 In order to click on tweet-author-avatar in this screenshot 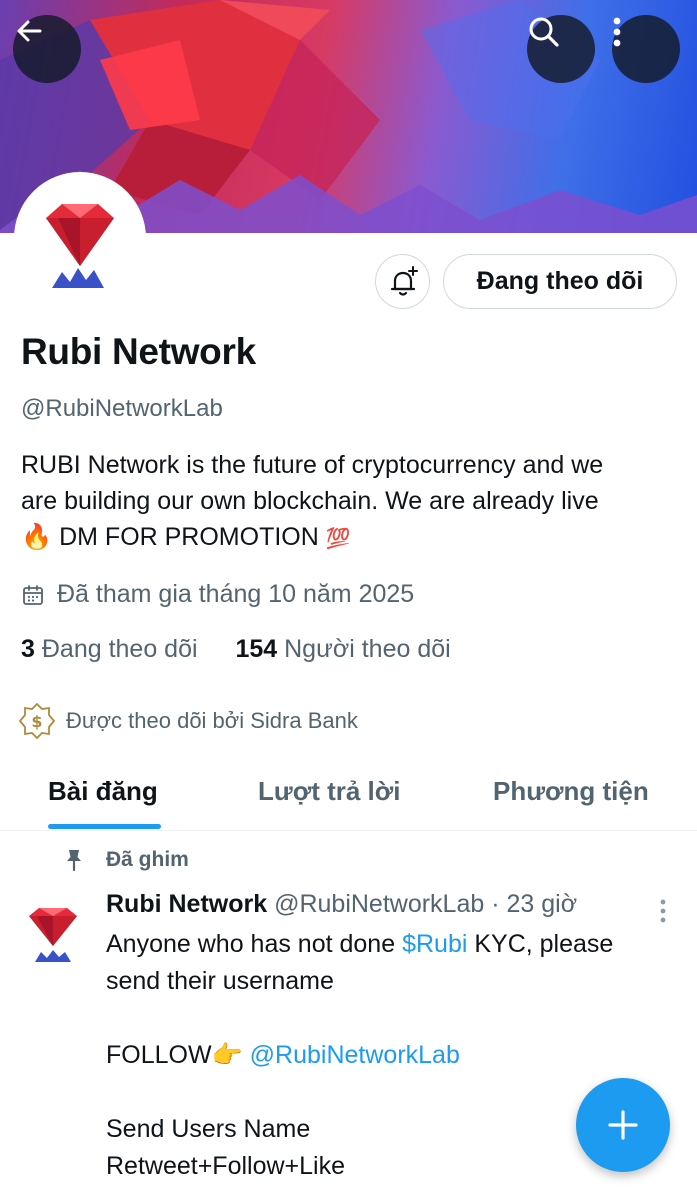, I will do `click(53, 932)`.